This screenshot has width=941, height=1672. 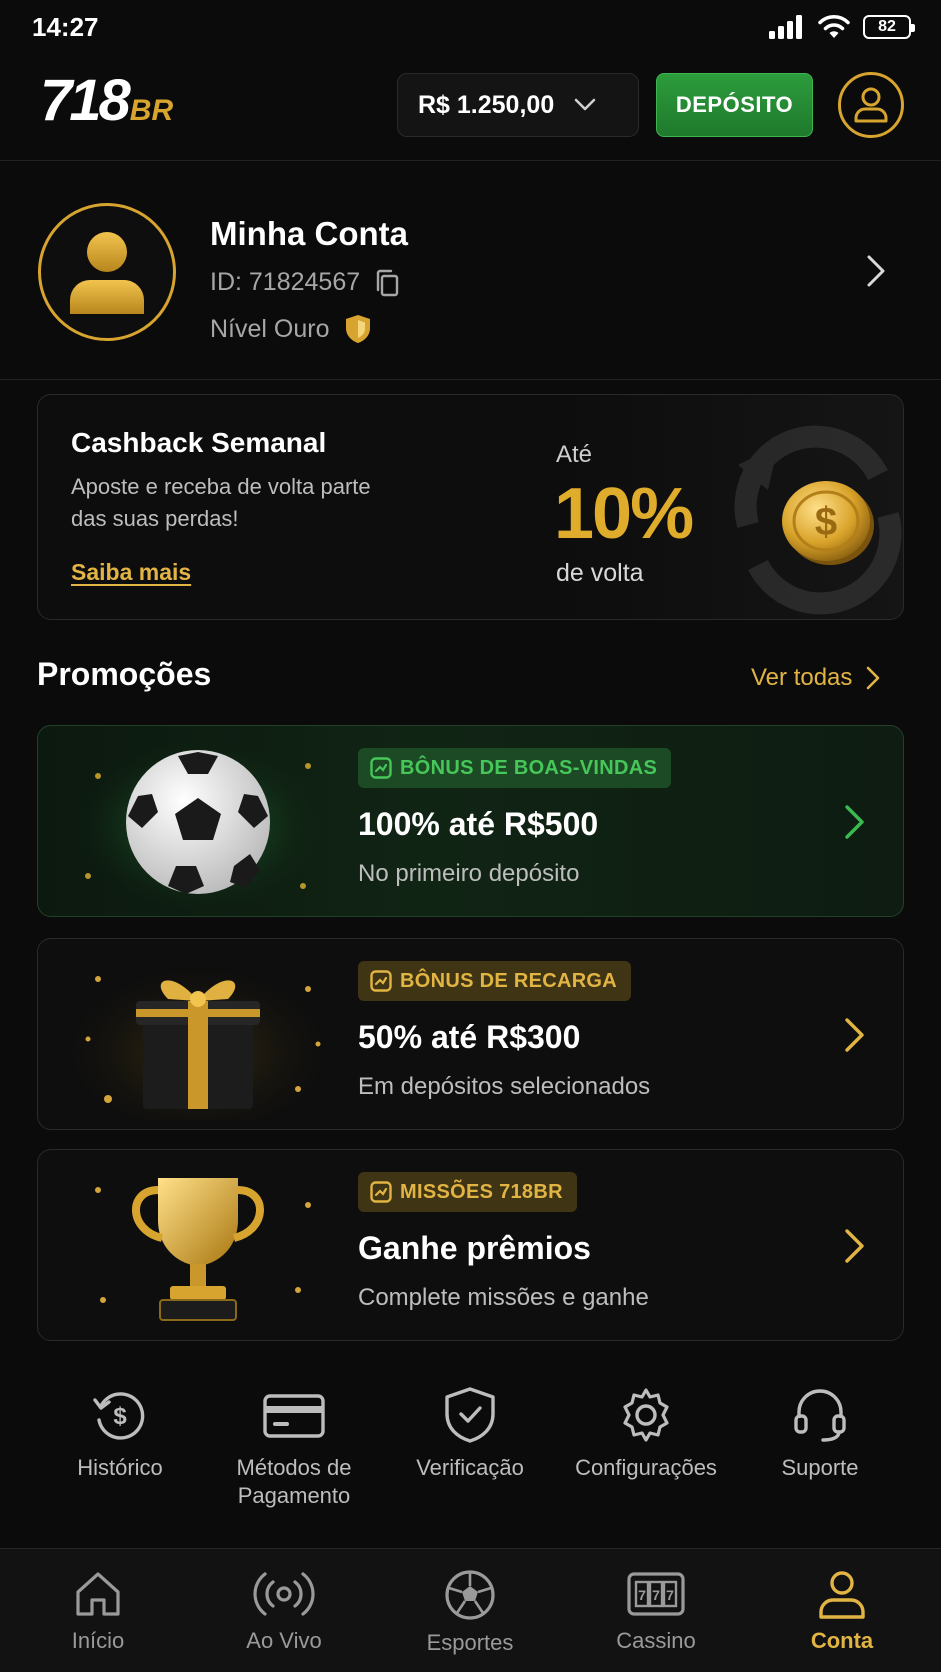 What do you see at coordinates (820, 1415) in the screenshot?
I see `headset-icon` at bounding box center [820, 1415].